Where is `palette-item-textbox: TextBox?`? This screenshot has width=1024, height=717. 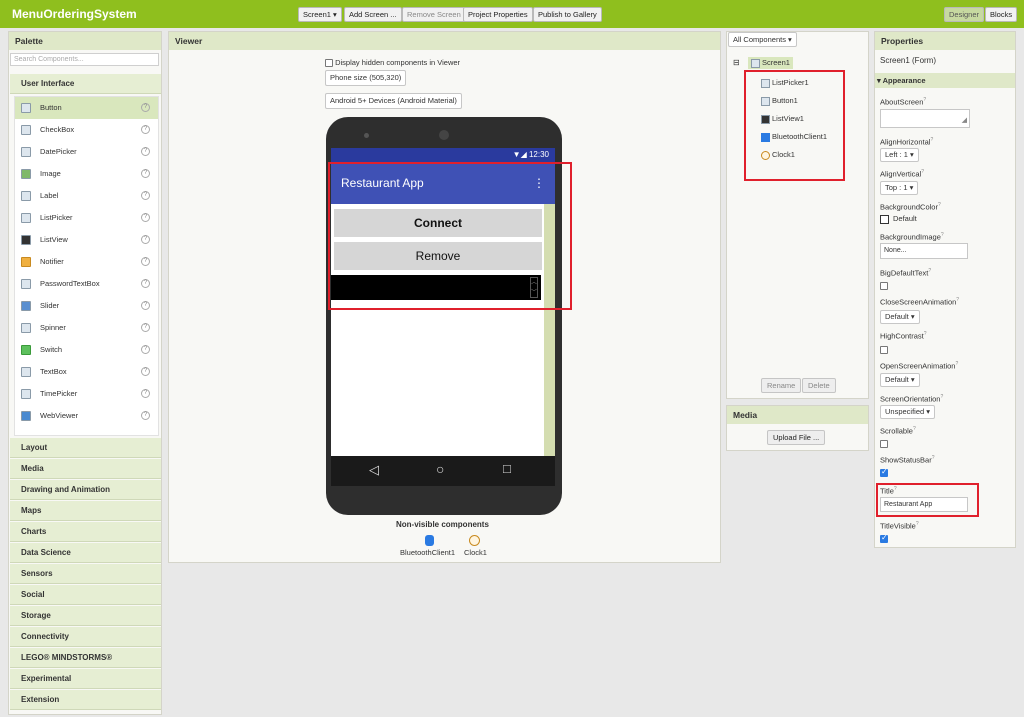 palette-item-textbox: TextBox? is located at coordinates (86, 372).